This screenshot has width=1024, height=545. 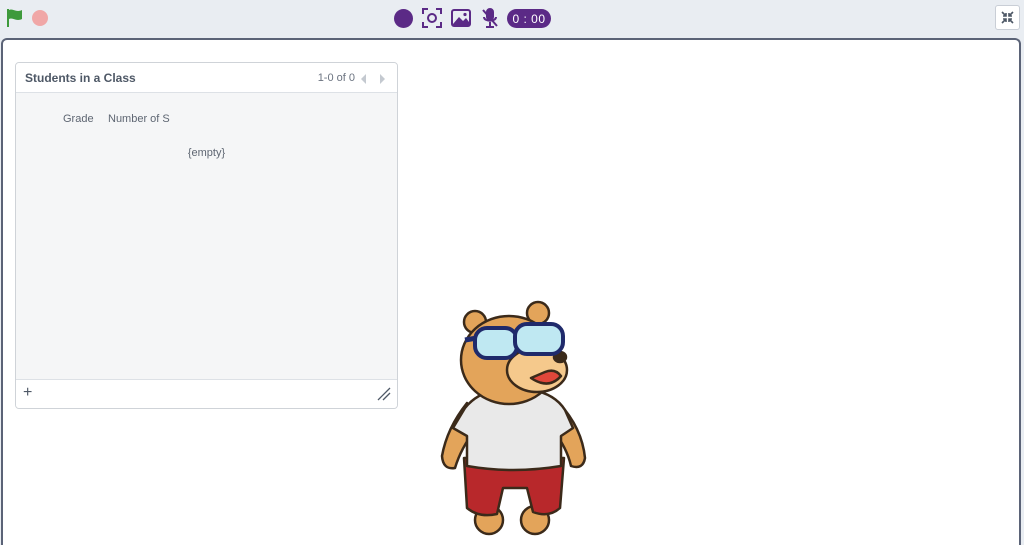 I want to click on list-header: Students in a Class 1-0 of 0, so click(x=206, y=78).